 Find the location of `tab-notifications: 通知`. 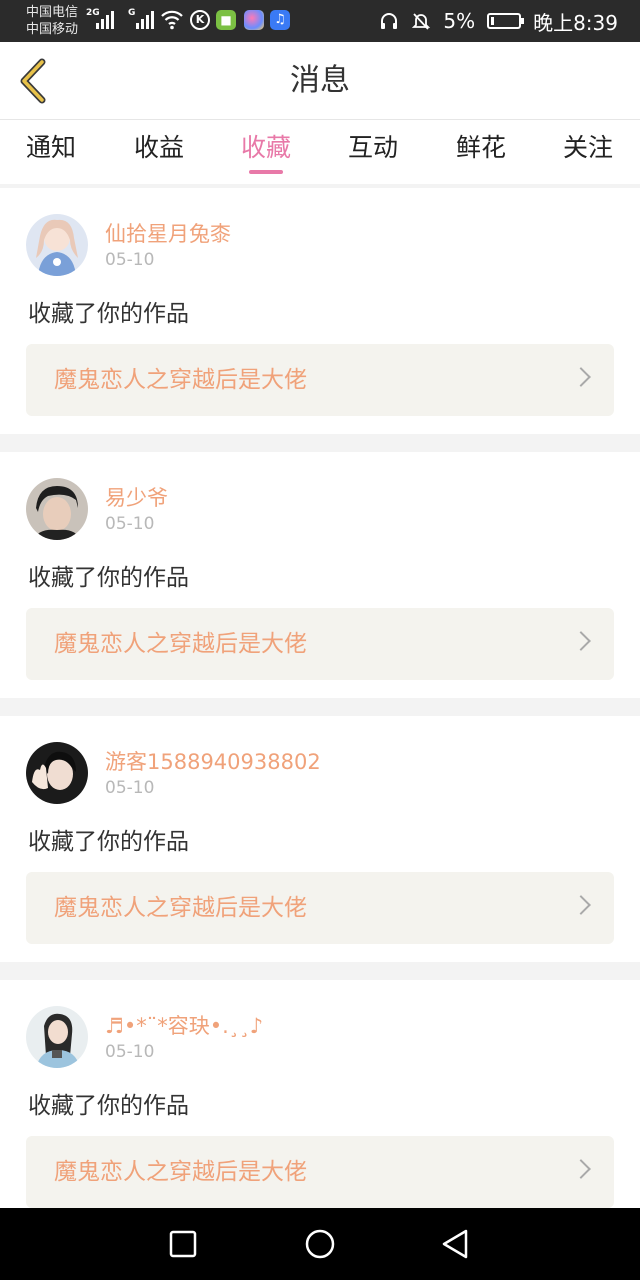

tab-notifications: 通知 is located at coordinates (51, 152).